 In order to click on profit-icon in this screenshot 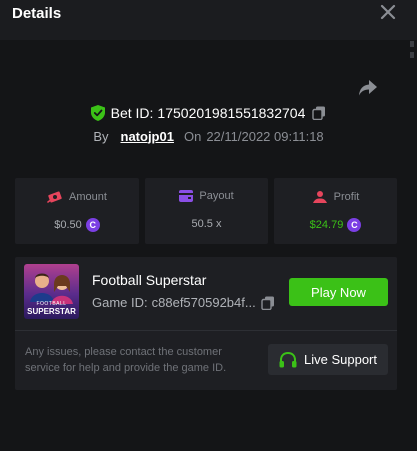, I will do `click(319, 197)`.